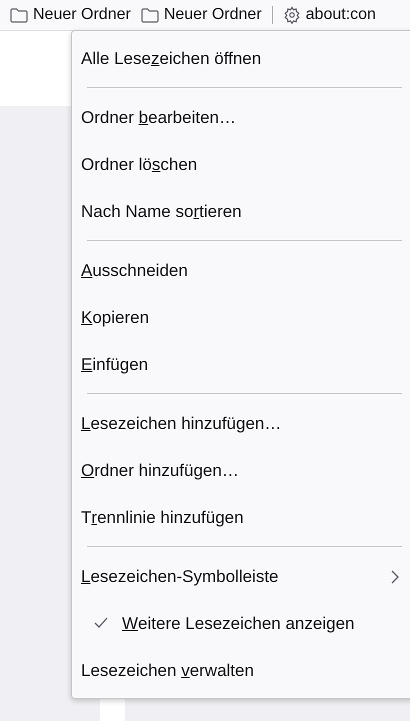  What do you see at coordinates (241, 364) in the screenshot?
I see `menu-item: Einfügen` at bounding box center [241, 364].